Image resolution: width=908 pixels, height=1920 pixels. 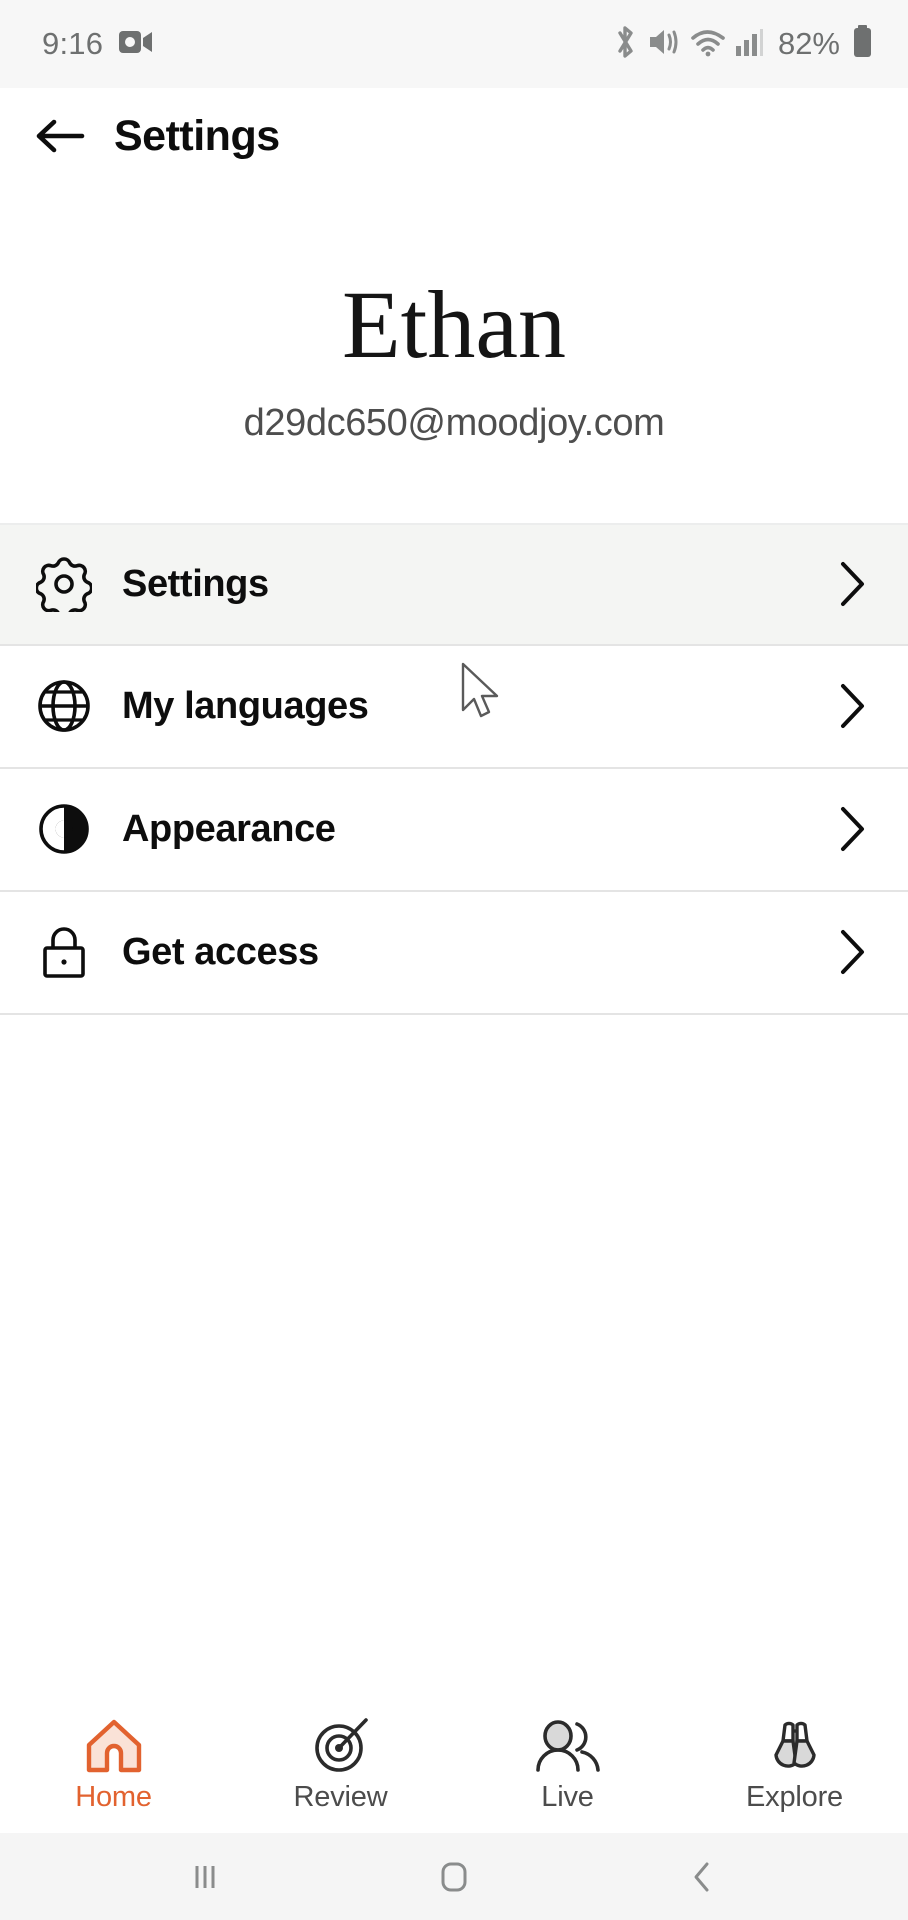 I want to click on lock-icon, so click(x=64, y=952).